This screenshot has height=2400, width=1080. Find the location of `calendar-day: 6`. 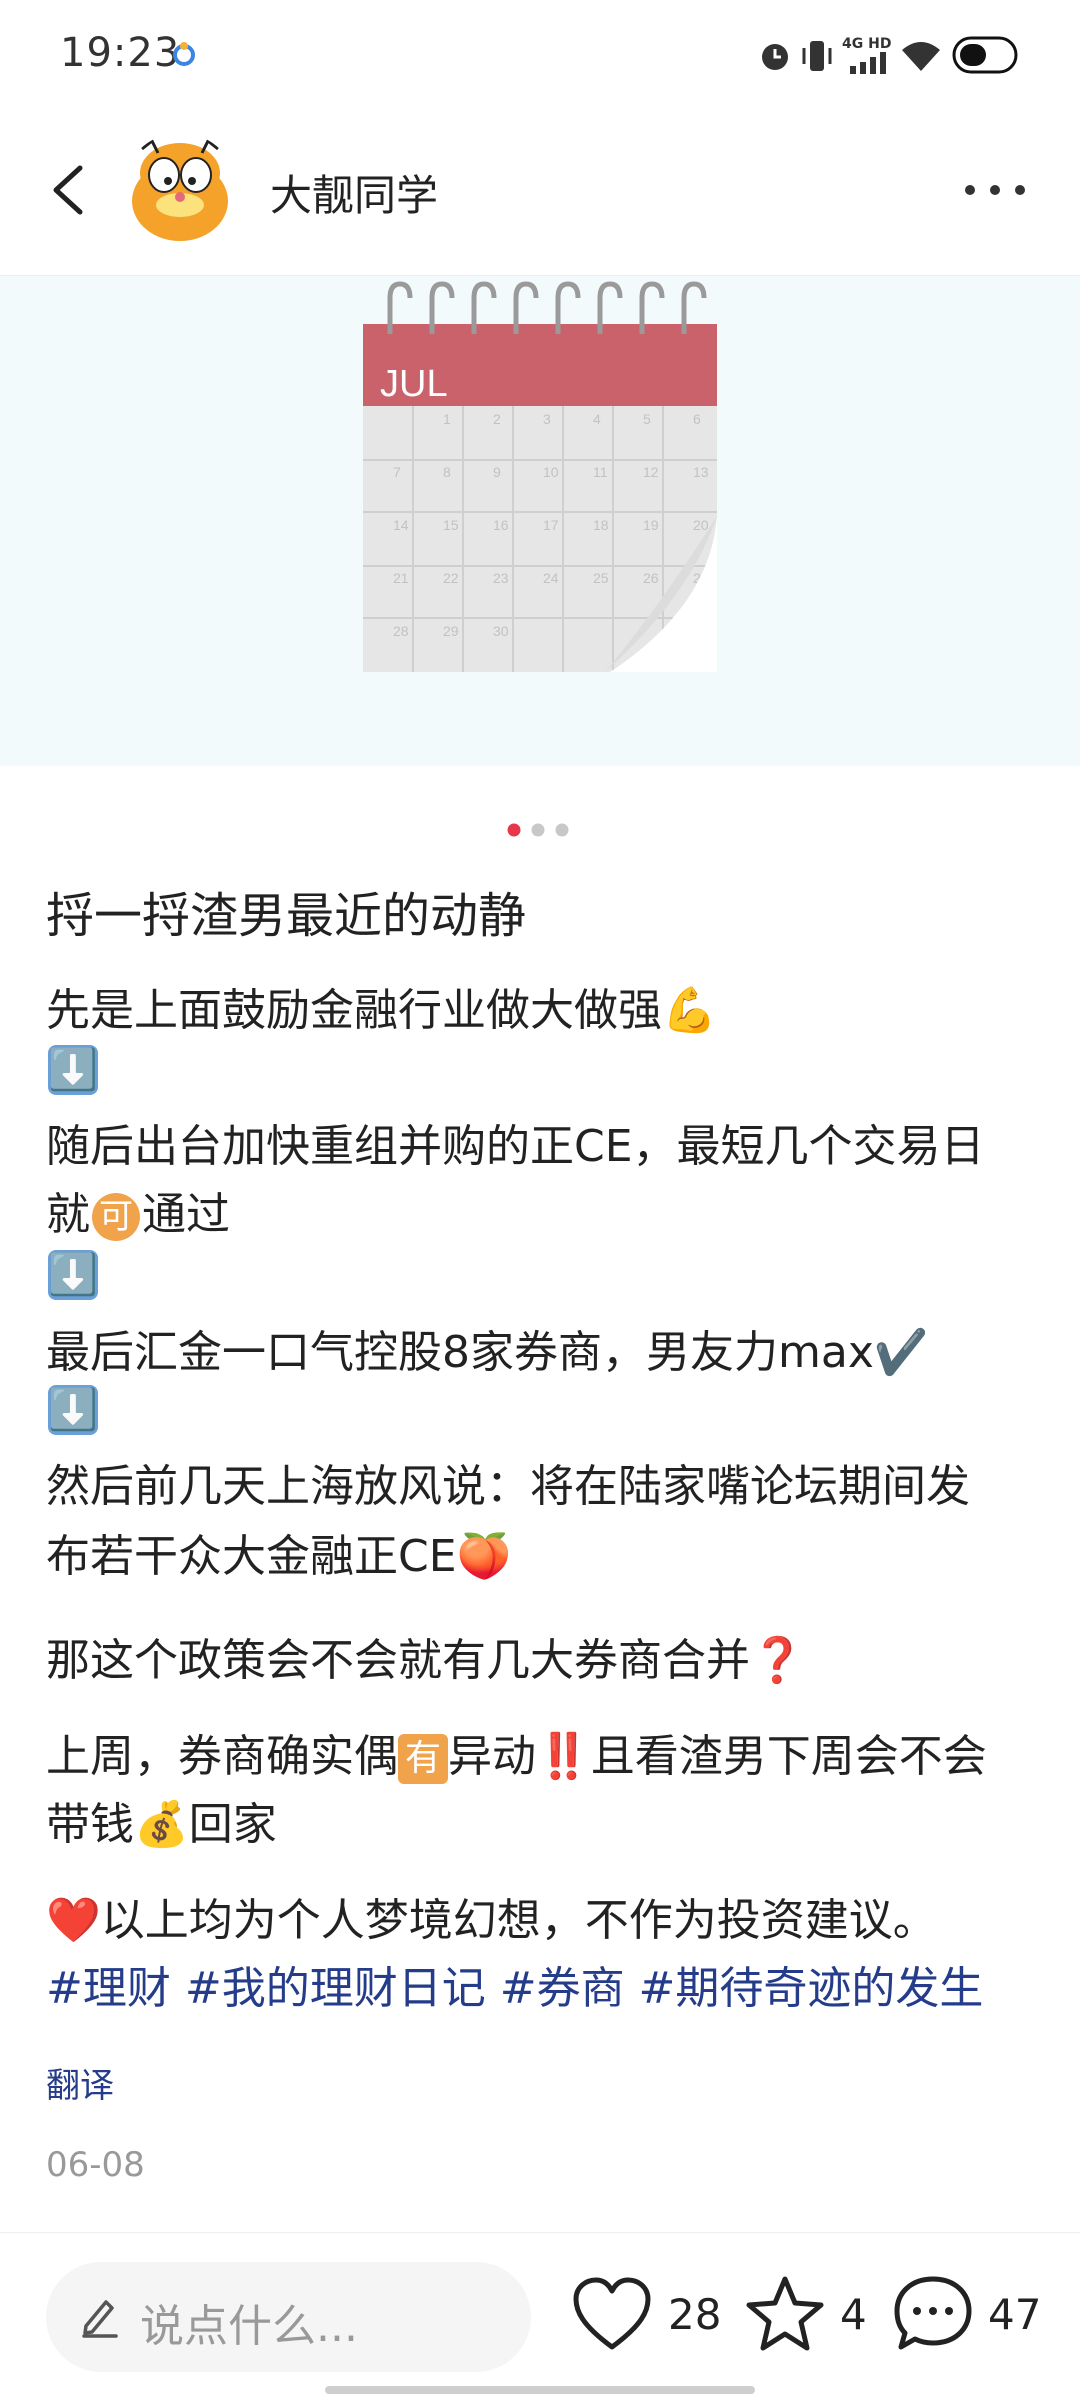

calendar-day: 6 is located at coordinates (697, 419).